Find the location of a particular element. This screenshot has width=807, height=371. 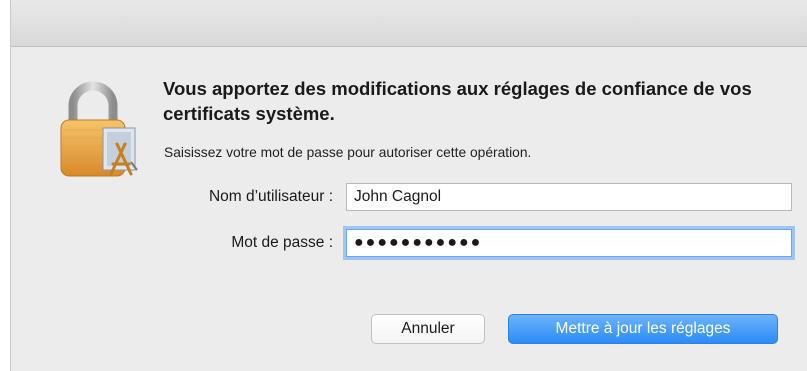

password-field: ●●●●●●●●●●● is located at coordinates (569, 243).